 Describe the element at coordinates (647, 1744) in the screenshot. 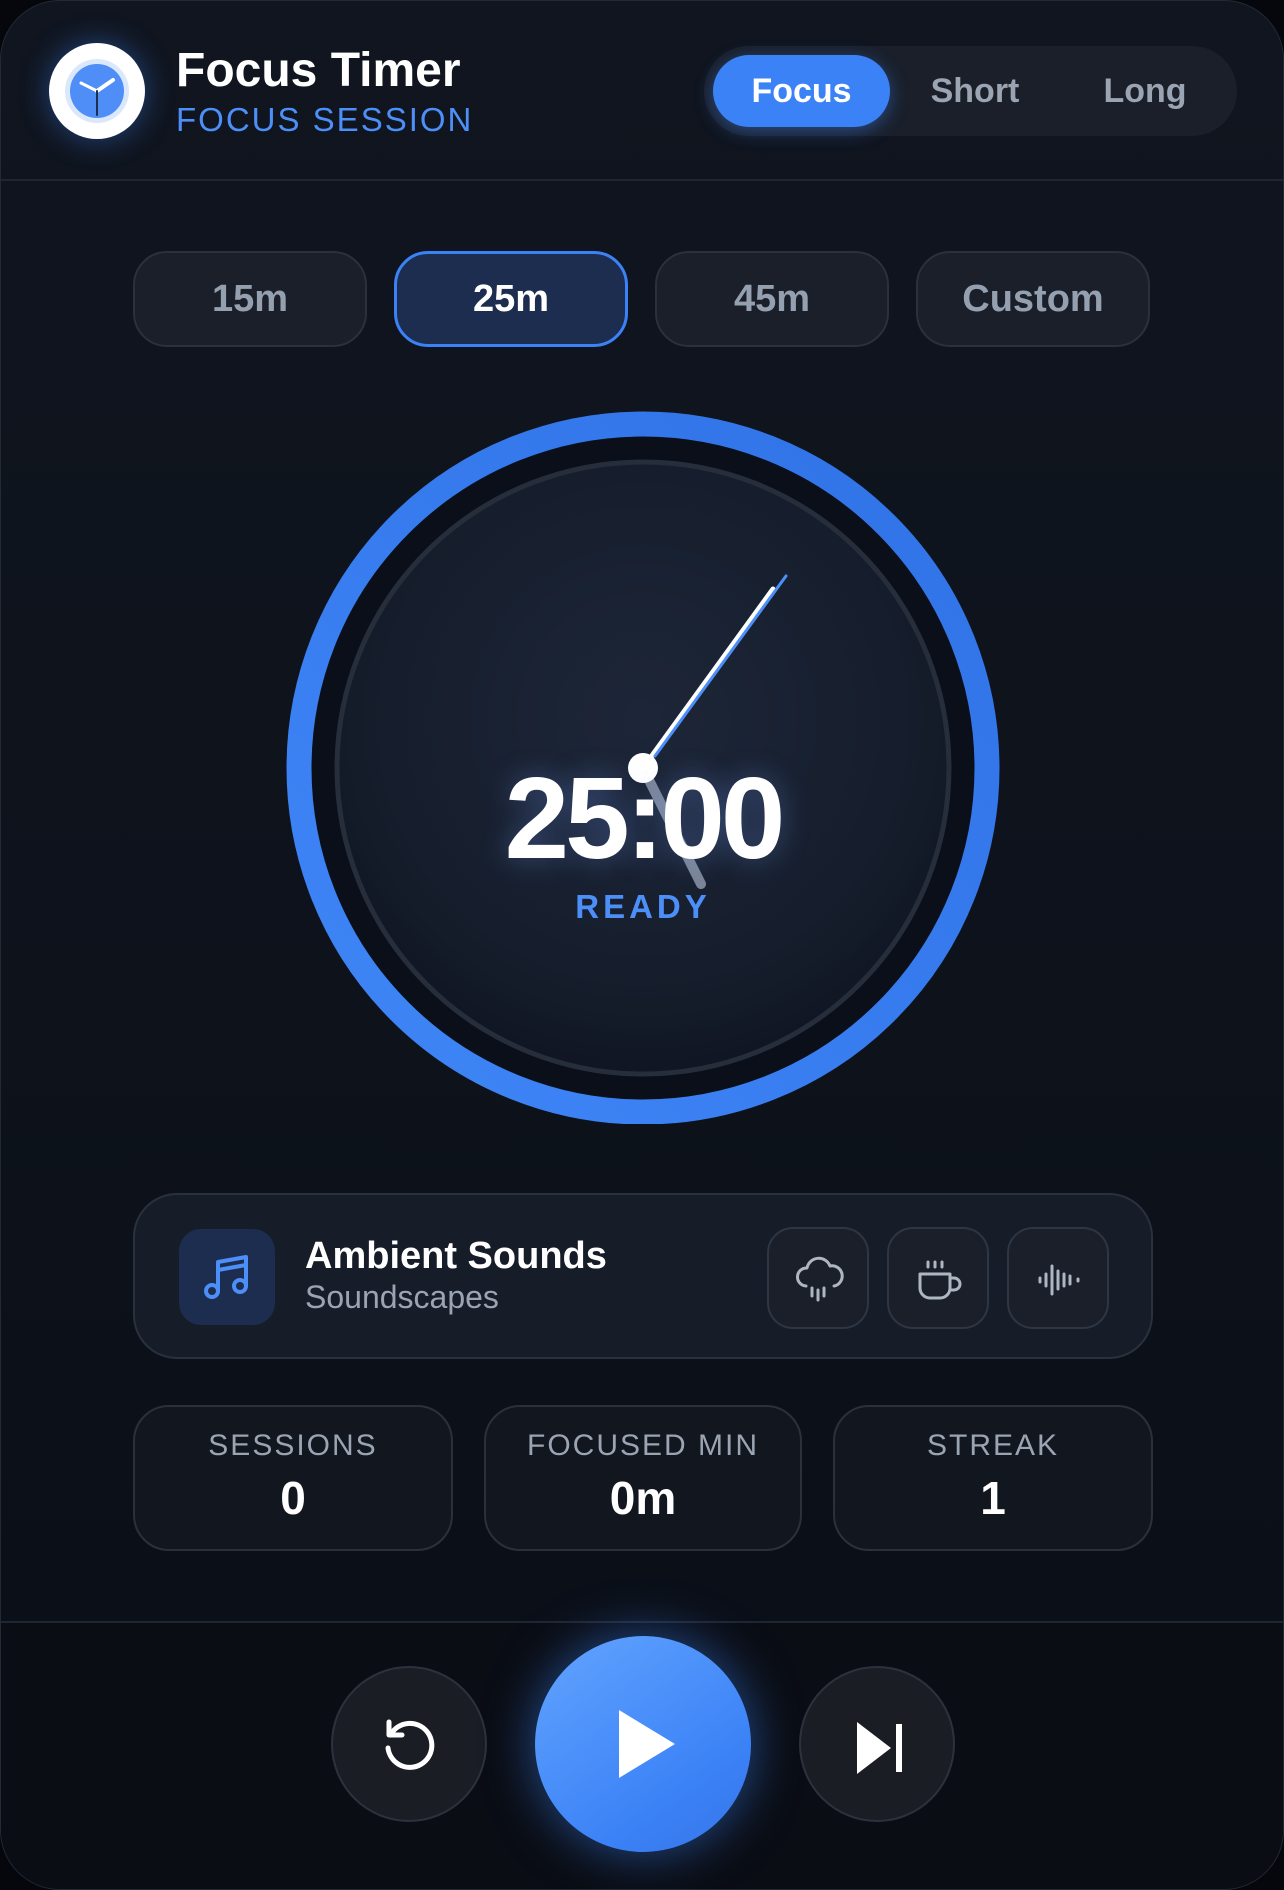

I see `play-icon` at that location.